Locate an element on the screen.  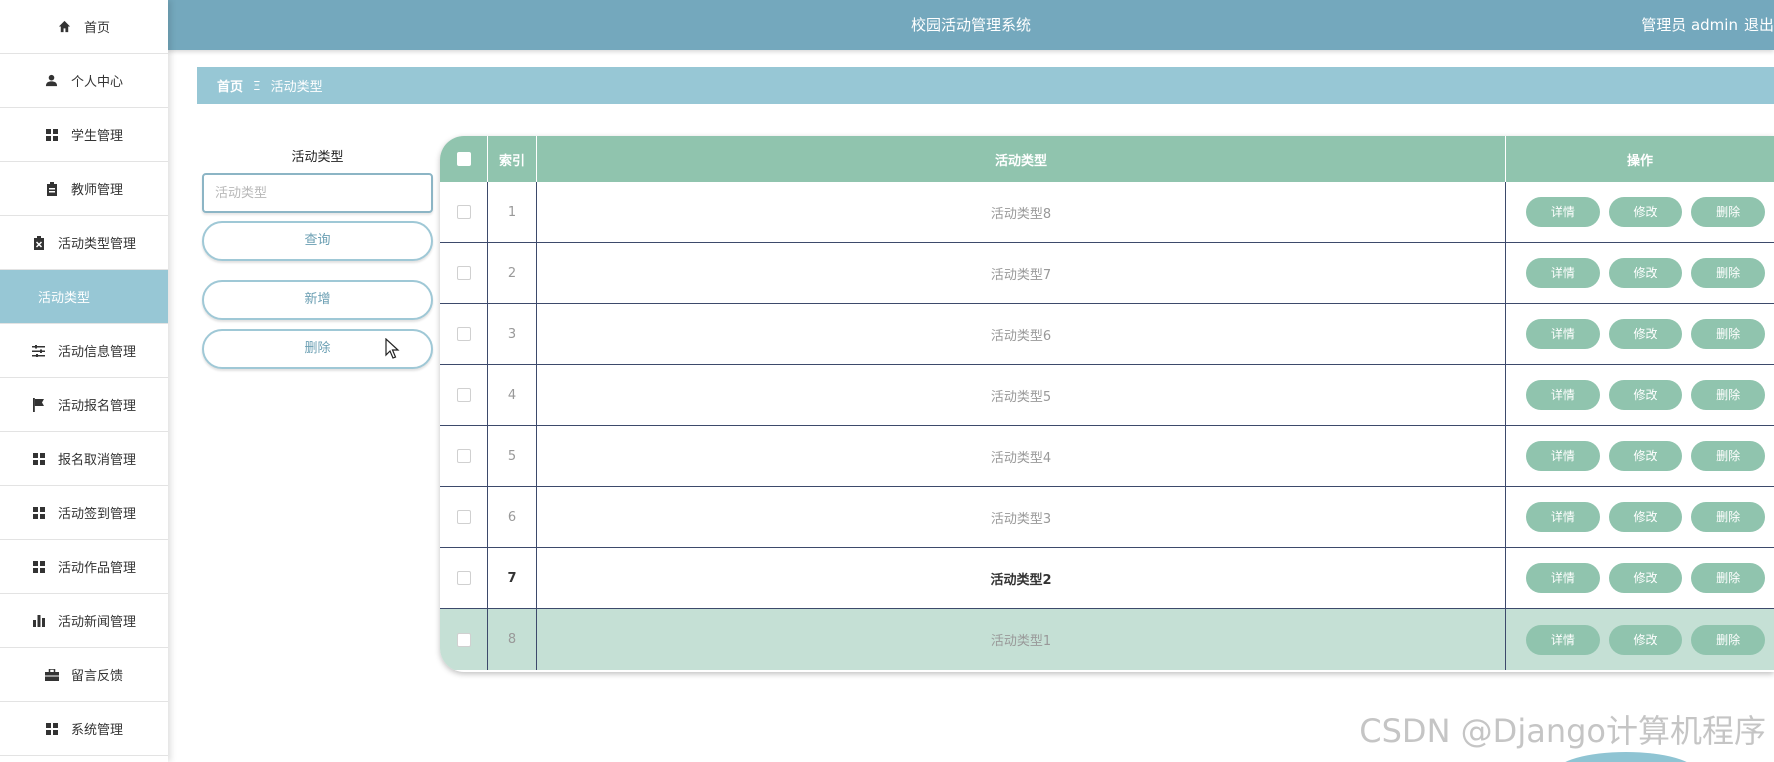
search-input is located at coordinates (317, 193).